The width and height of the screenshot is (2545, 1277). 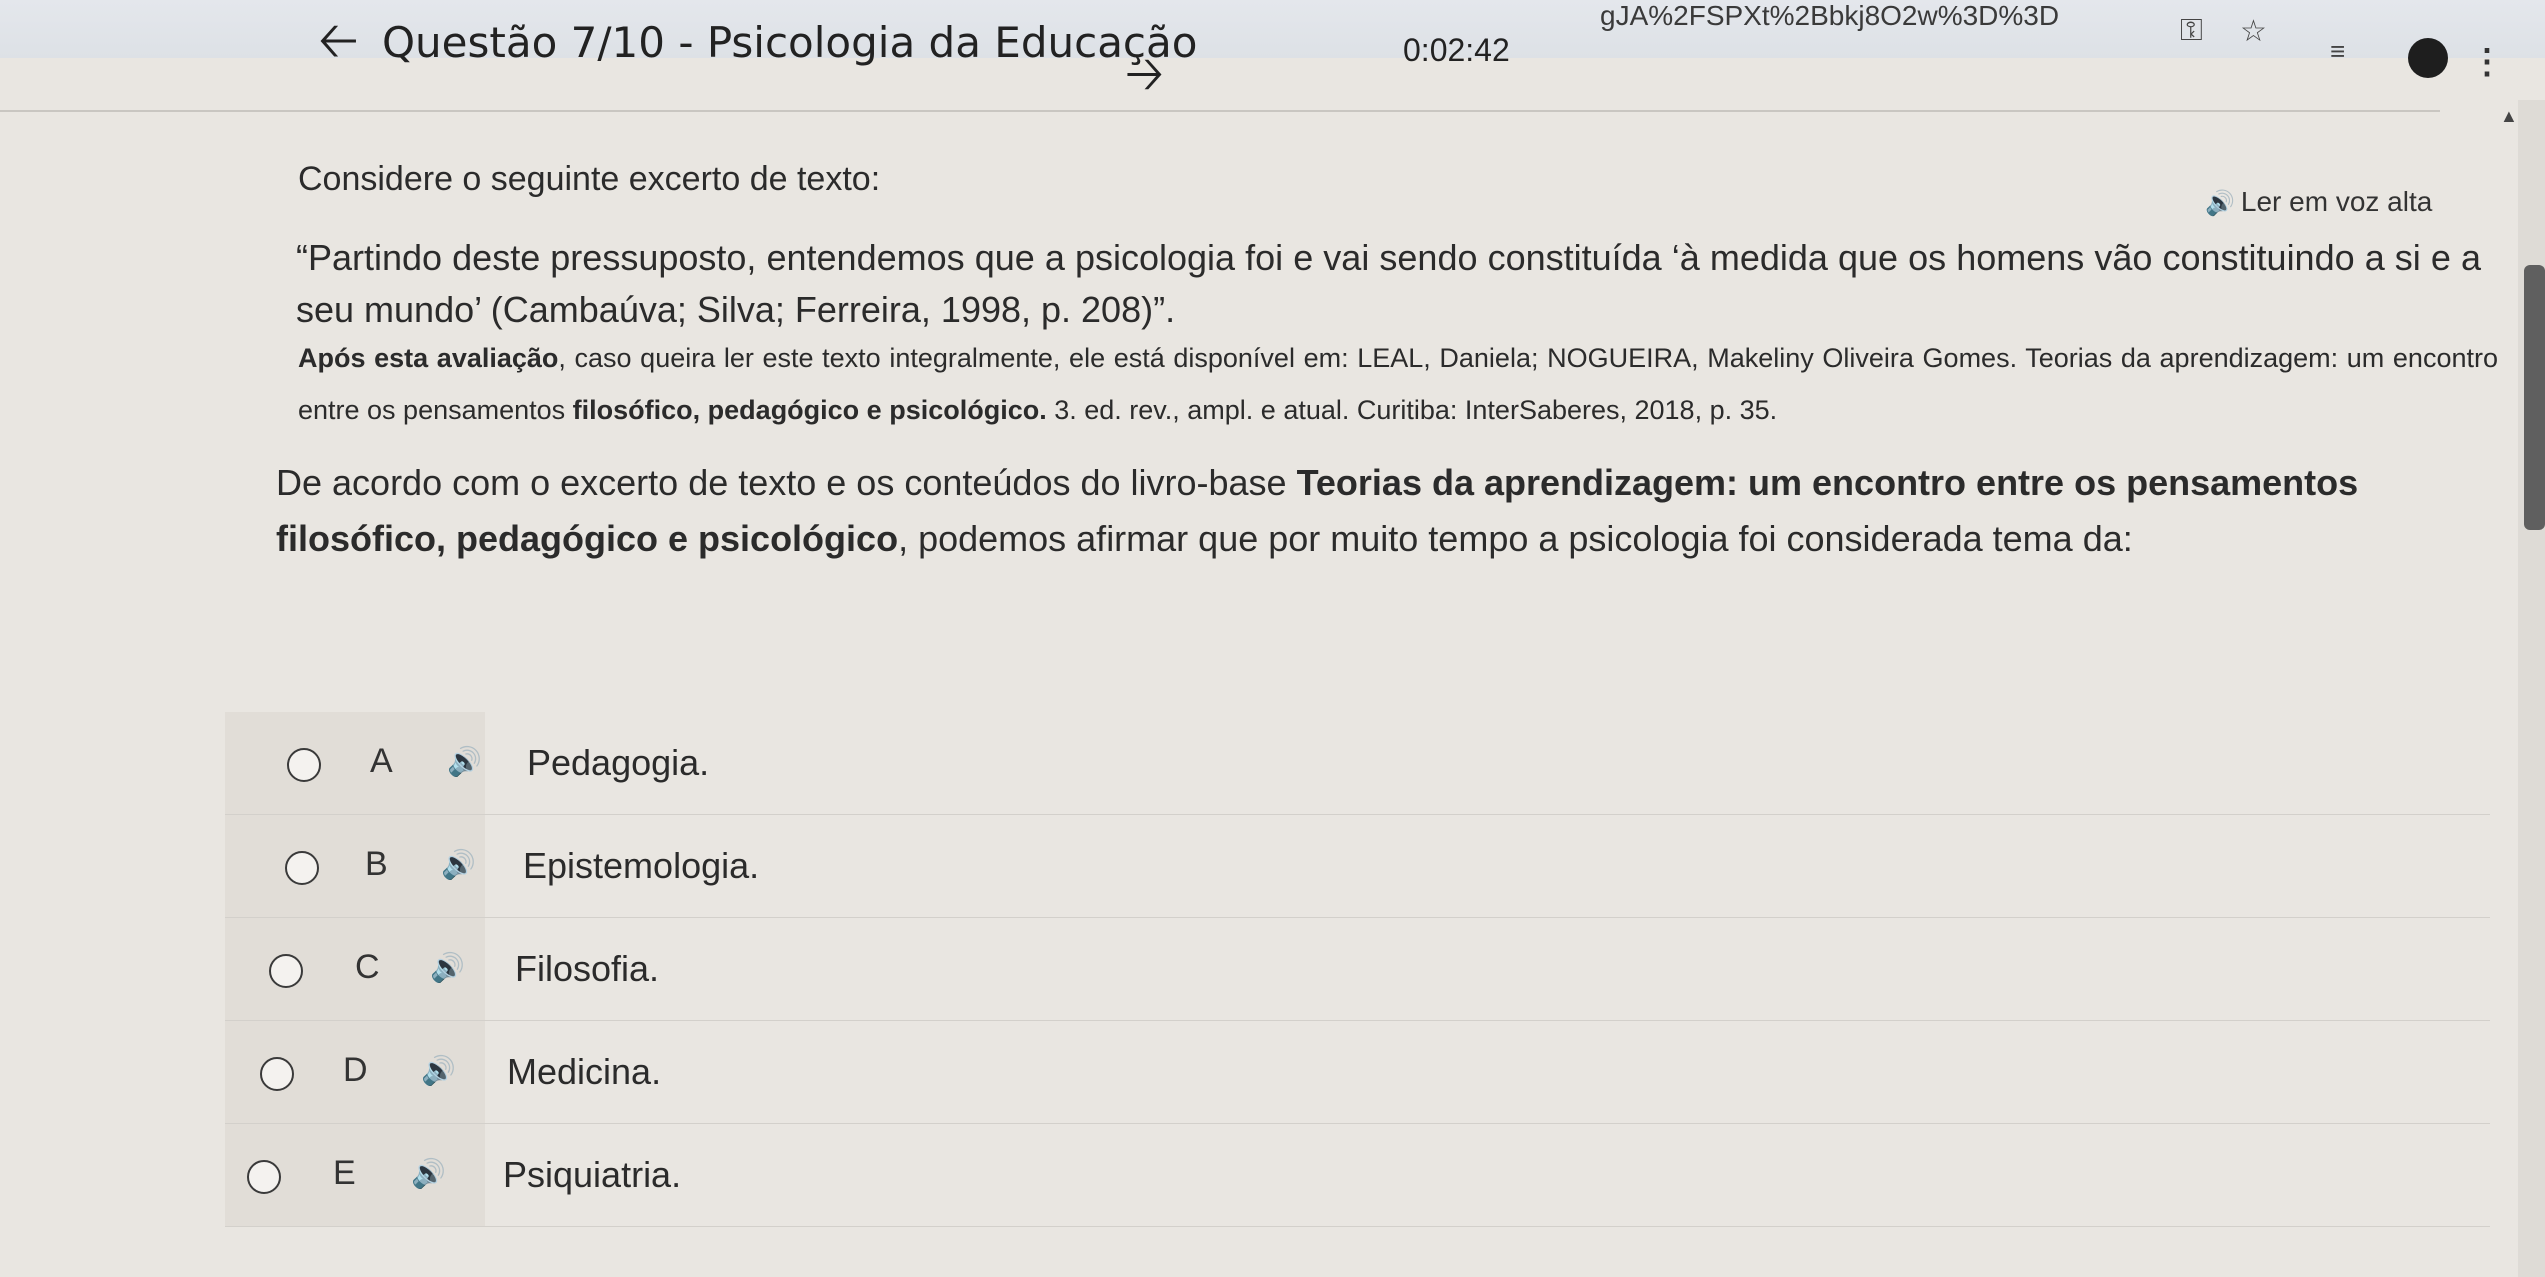 What do you see at coordinates (1456, 50) in the screenshot?
I see `timer: 0:02:42` at bounding box center [1456, 50].